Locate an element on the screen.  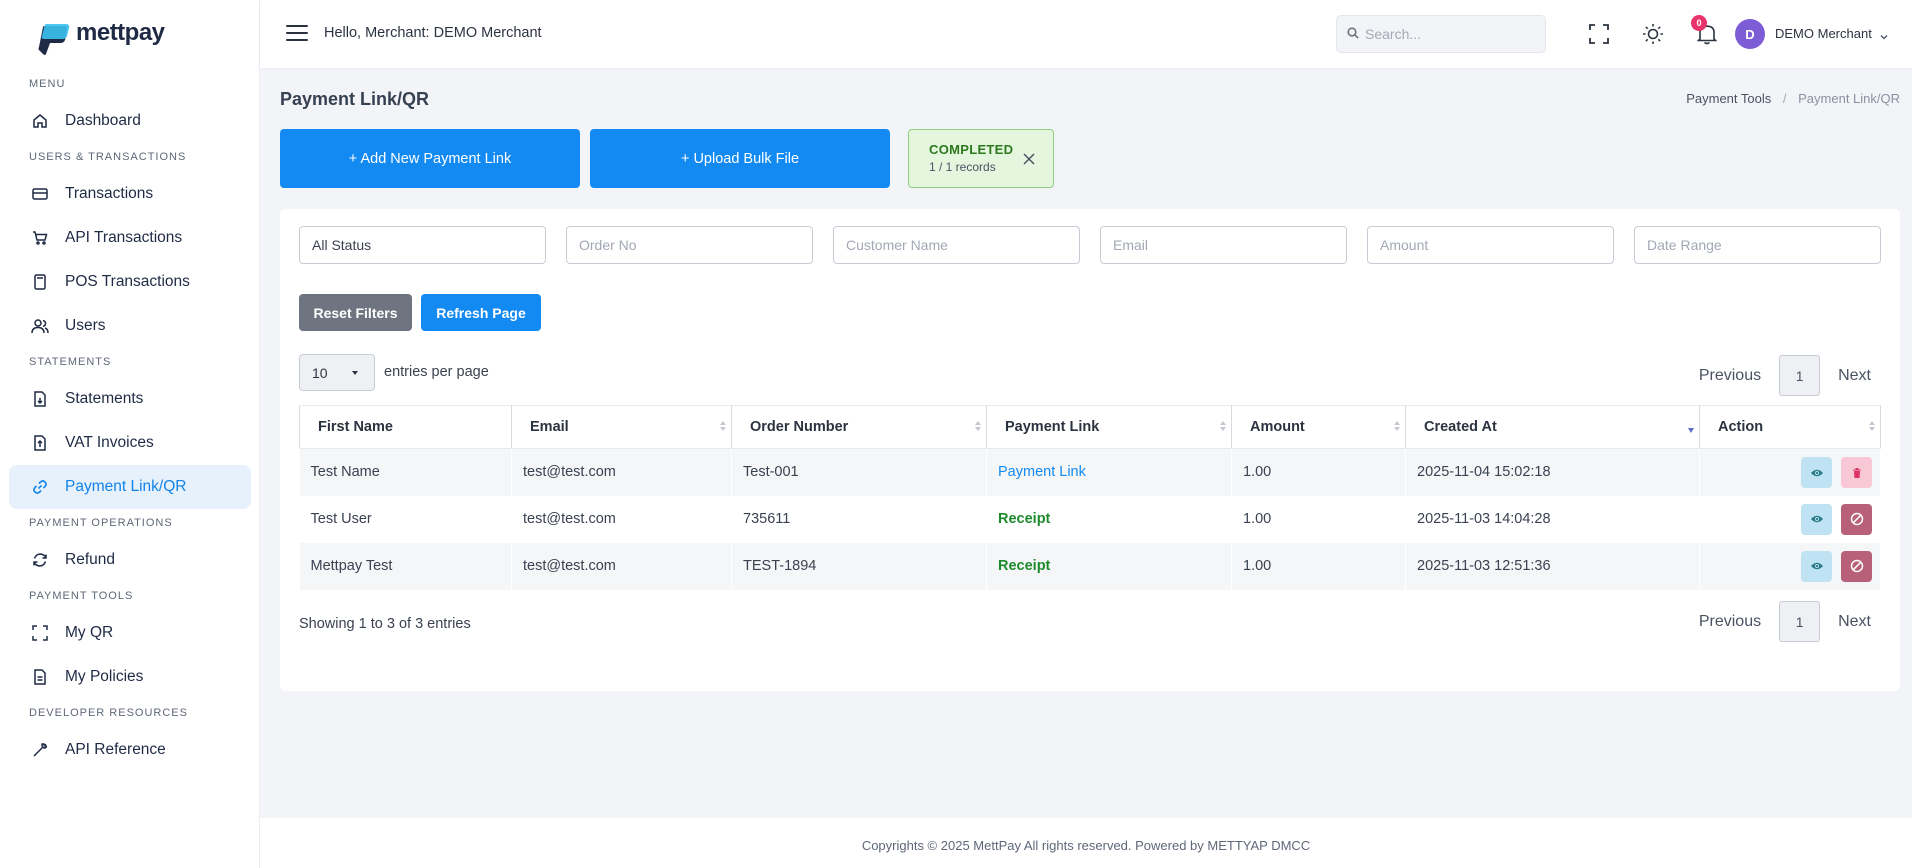
sidebar-item-label: API Reference is located at coordinates (115, 749).